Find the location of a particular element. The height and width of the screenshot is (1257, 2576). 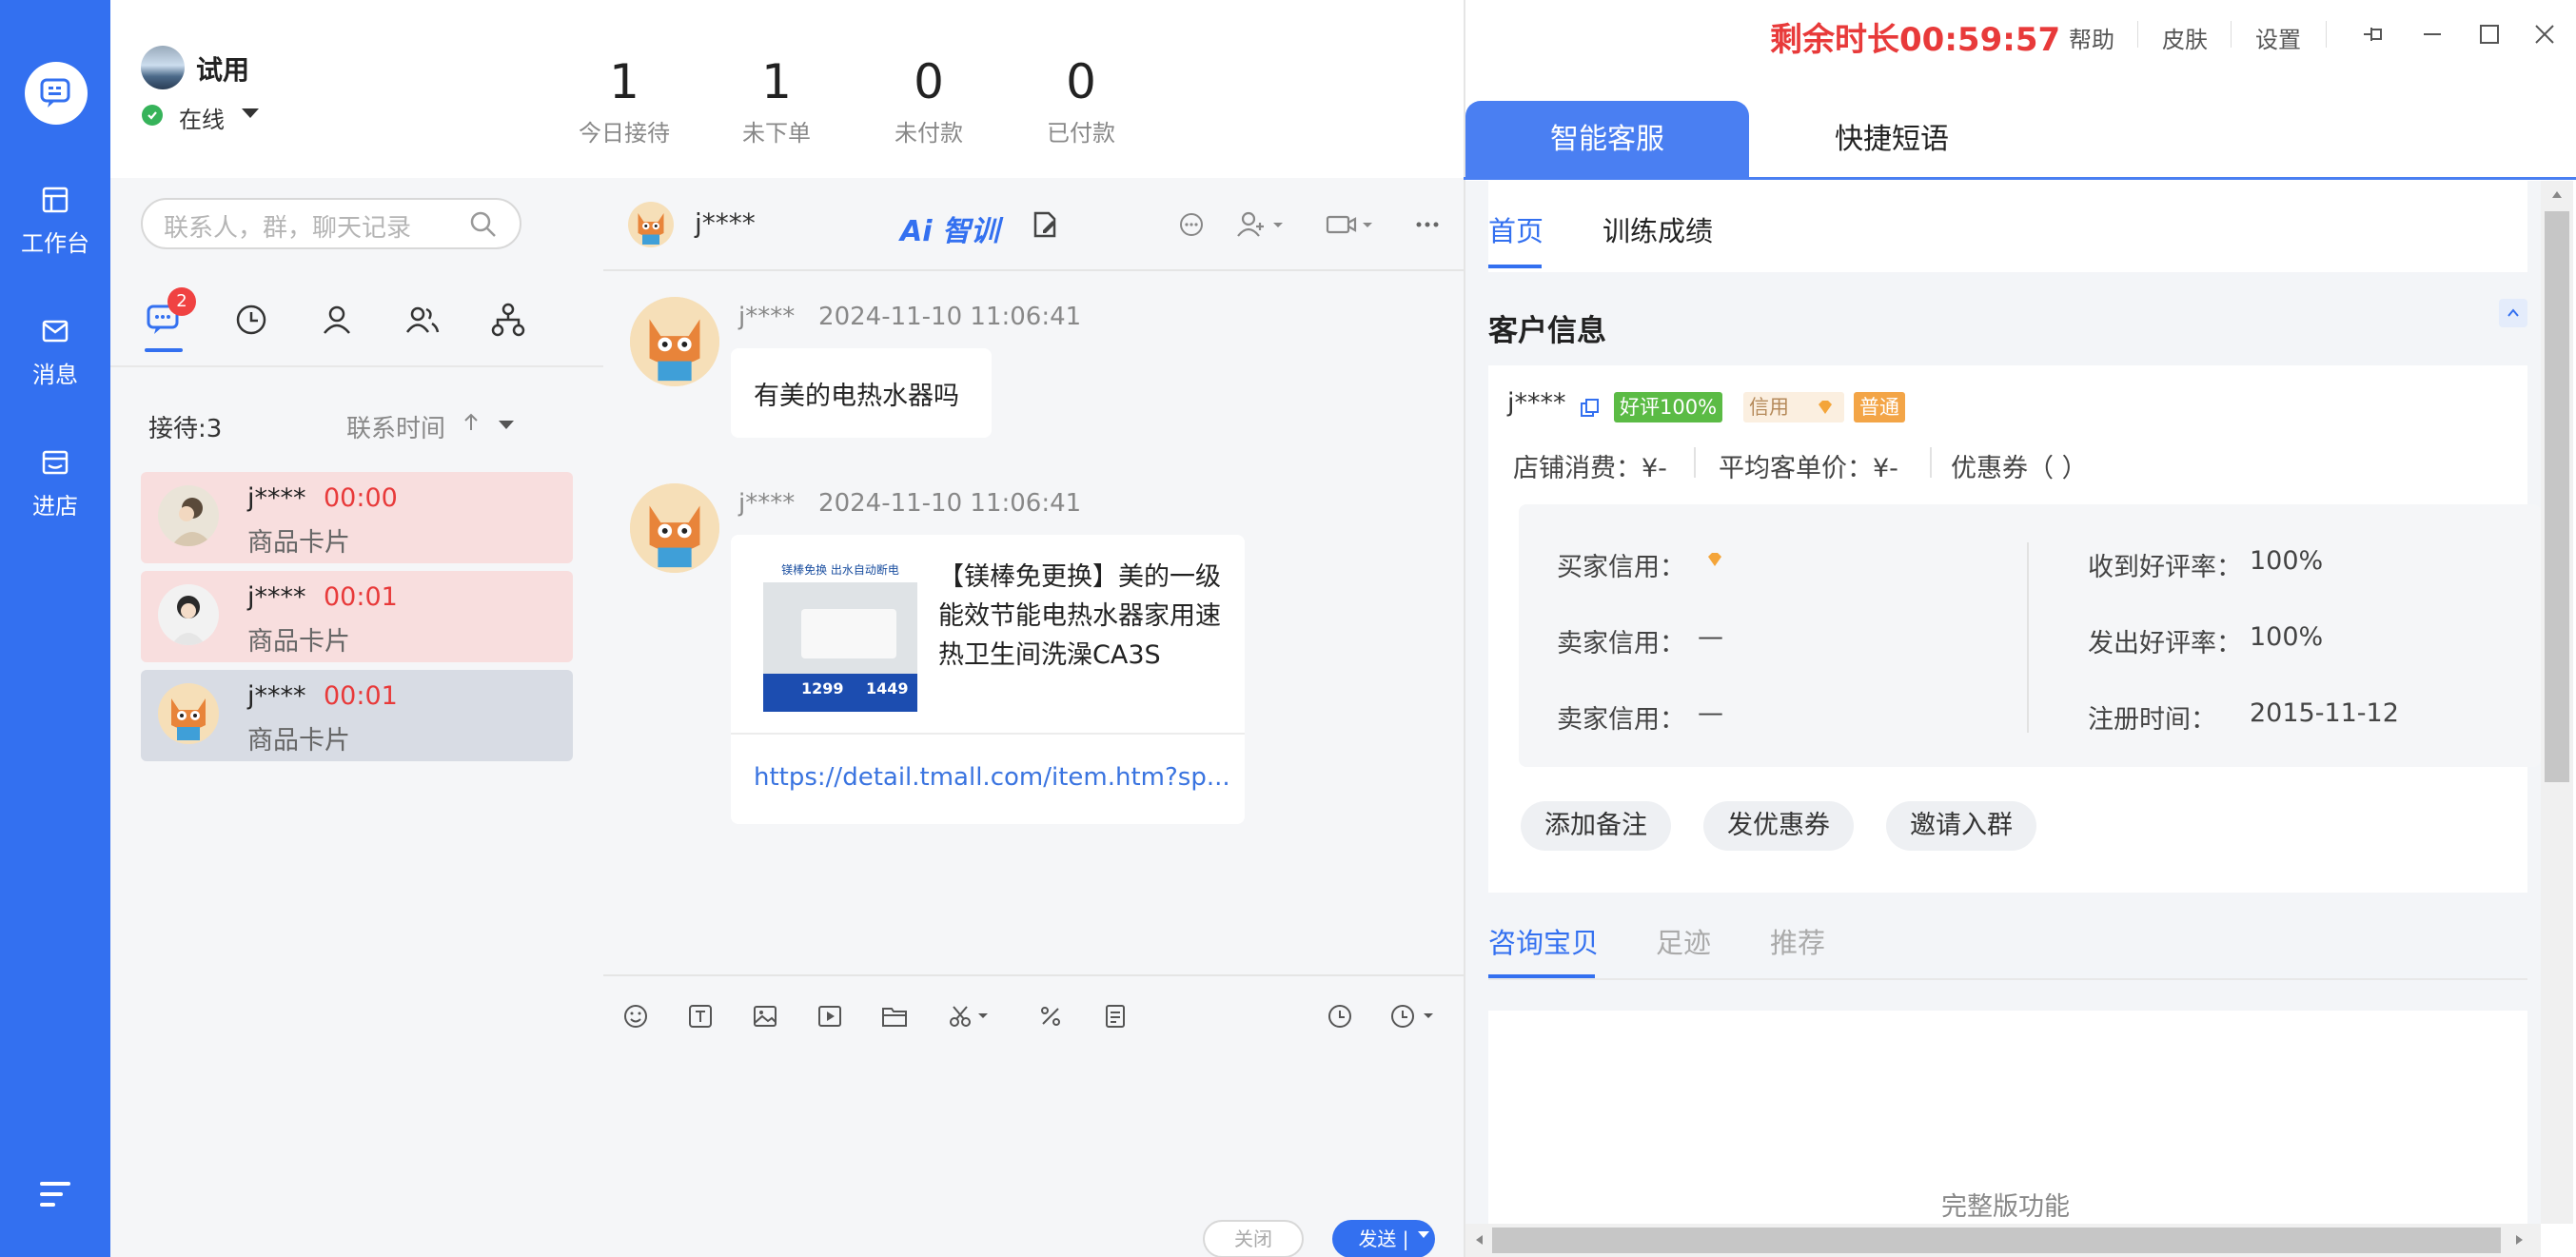

register-time-value: 2015-11-12 is located at coordinates (2324, 713).